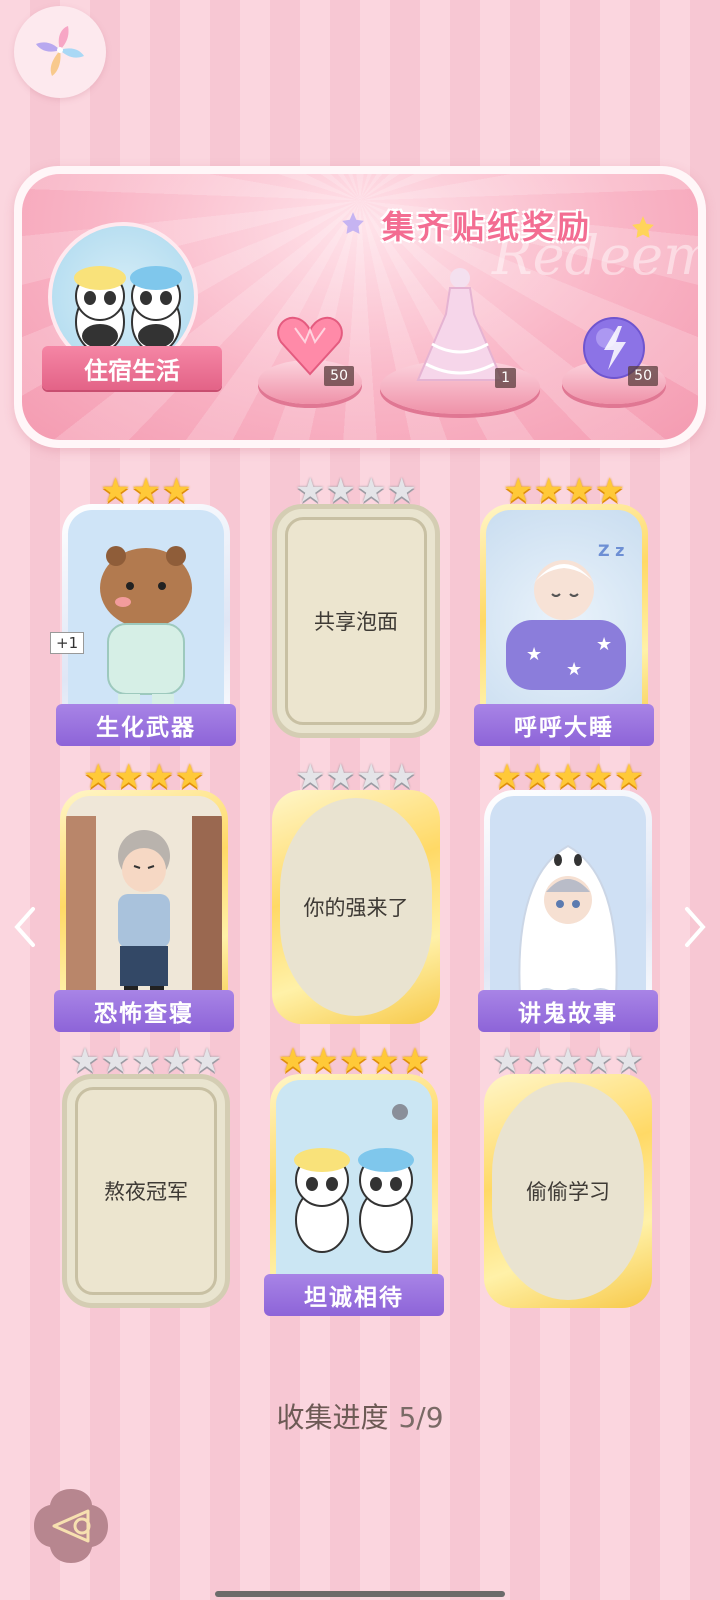 This screenshot has width=720, height=1600. What do you see at coordinates (144, 916) in the screenshot?
I see `dorm-inspector-icon` at bounding box center [144, 916].